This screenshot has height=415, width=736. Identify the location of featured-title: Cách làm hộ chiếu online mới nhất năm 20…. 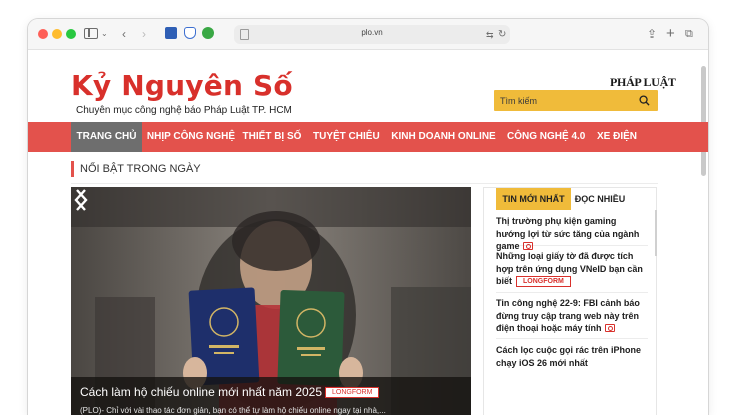
(201, 392).